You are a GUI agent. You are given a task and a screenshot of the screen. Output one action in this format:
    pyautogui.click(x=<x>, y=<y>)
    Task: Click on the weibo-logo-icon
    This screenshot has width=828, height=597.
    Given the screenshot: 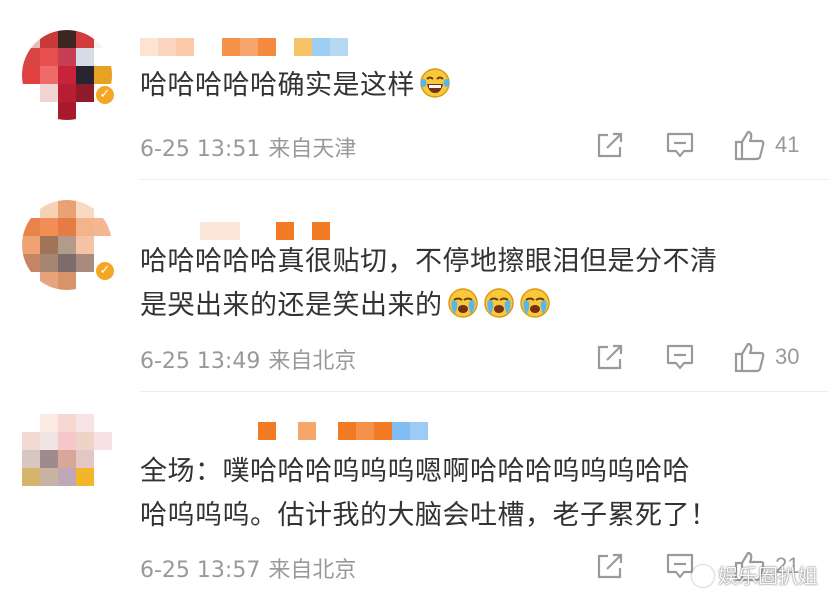 What is the action you would take?
    pyautogui.click(x=703, y=576)
    